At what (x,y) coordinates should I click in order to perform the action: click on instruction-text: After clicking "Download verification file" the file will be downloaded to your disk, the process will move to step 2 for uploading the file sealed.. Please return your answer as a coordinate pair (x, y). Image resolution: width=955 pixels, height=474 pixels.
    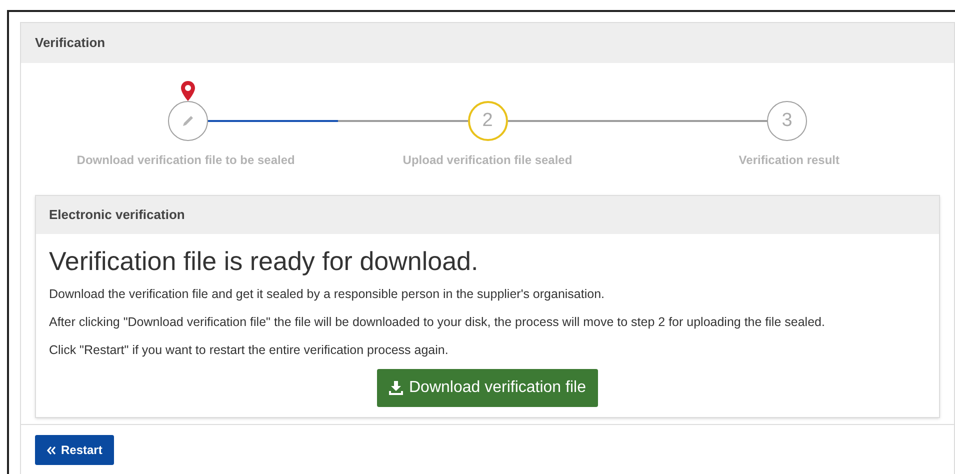
    Looking at the image, I should click on (437, 322).